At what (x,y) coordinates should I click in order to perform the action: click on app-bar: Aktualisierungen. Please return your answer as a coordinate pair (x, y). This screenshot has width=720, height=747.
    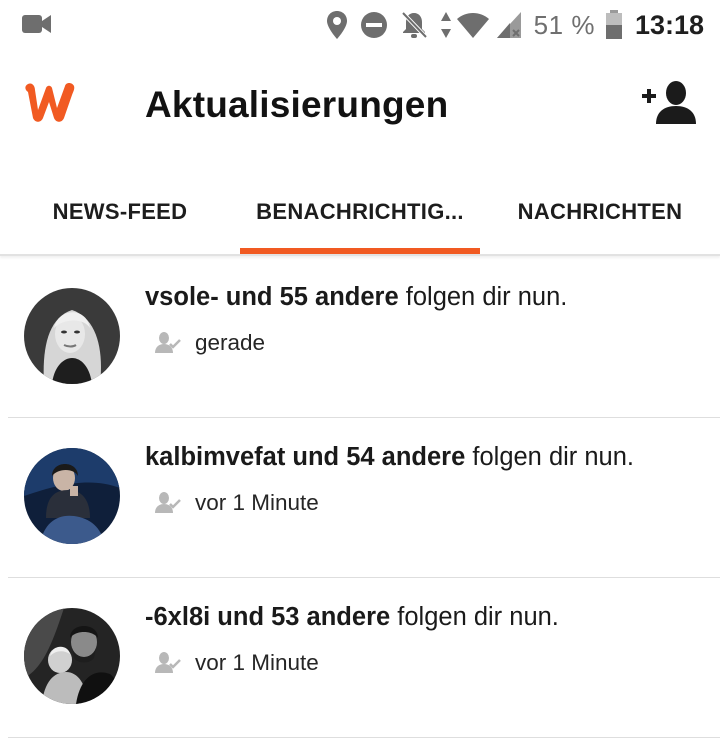
    Looking at the image, I should click on (360, 108).